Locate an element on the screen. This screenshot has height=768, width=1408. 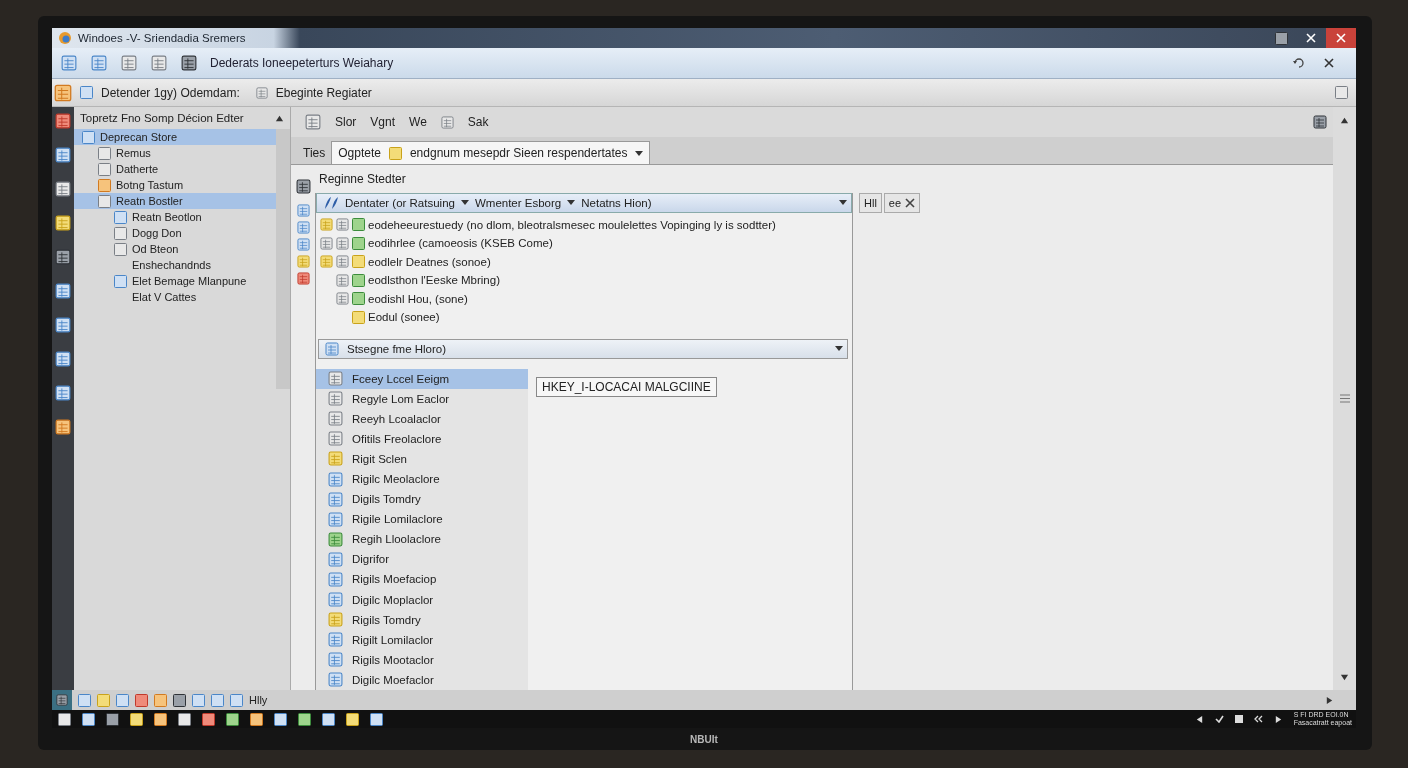
entry-row: Eodul (sonee) is located at coordinates (586, 317).